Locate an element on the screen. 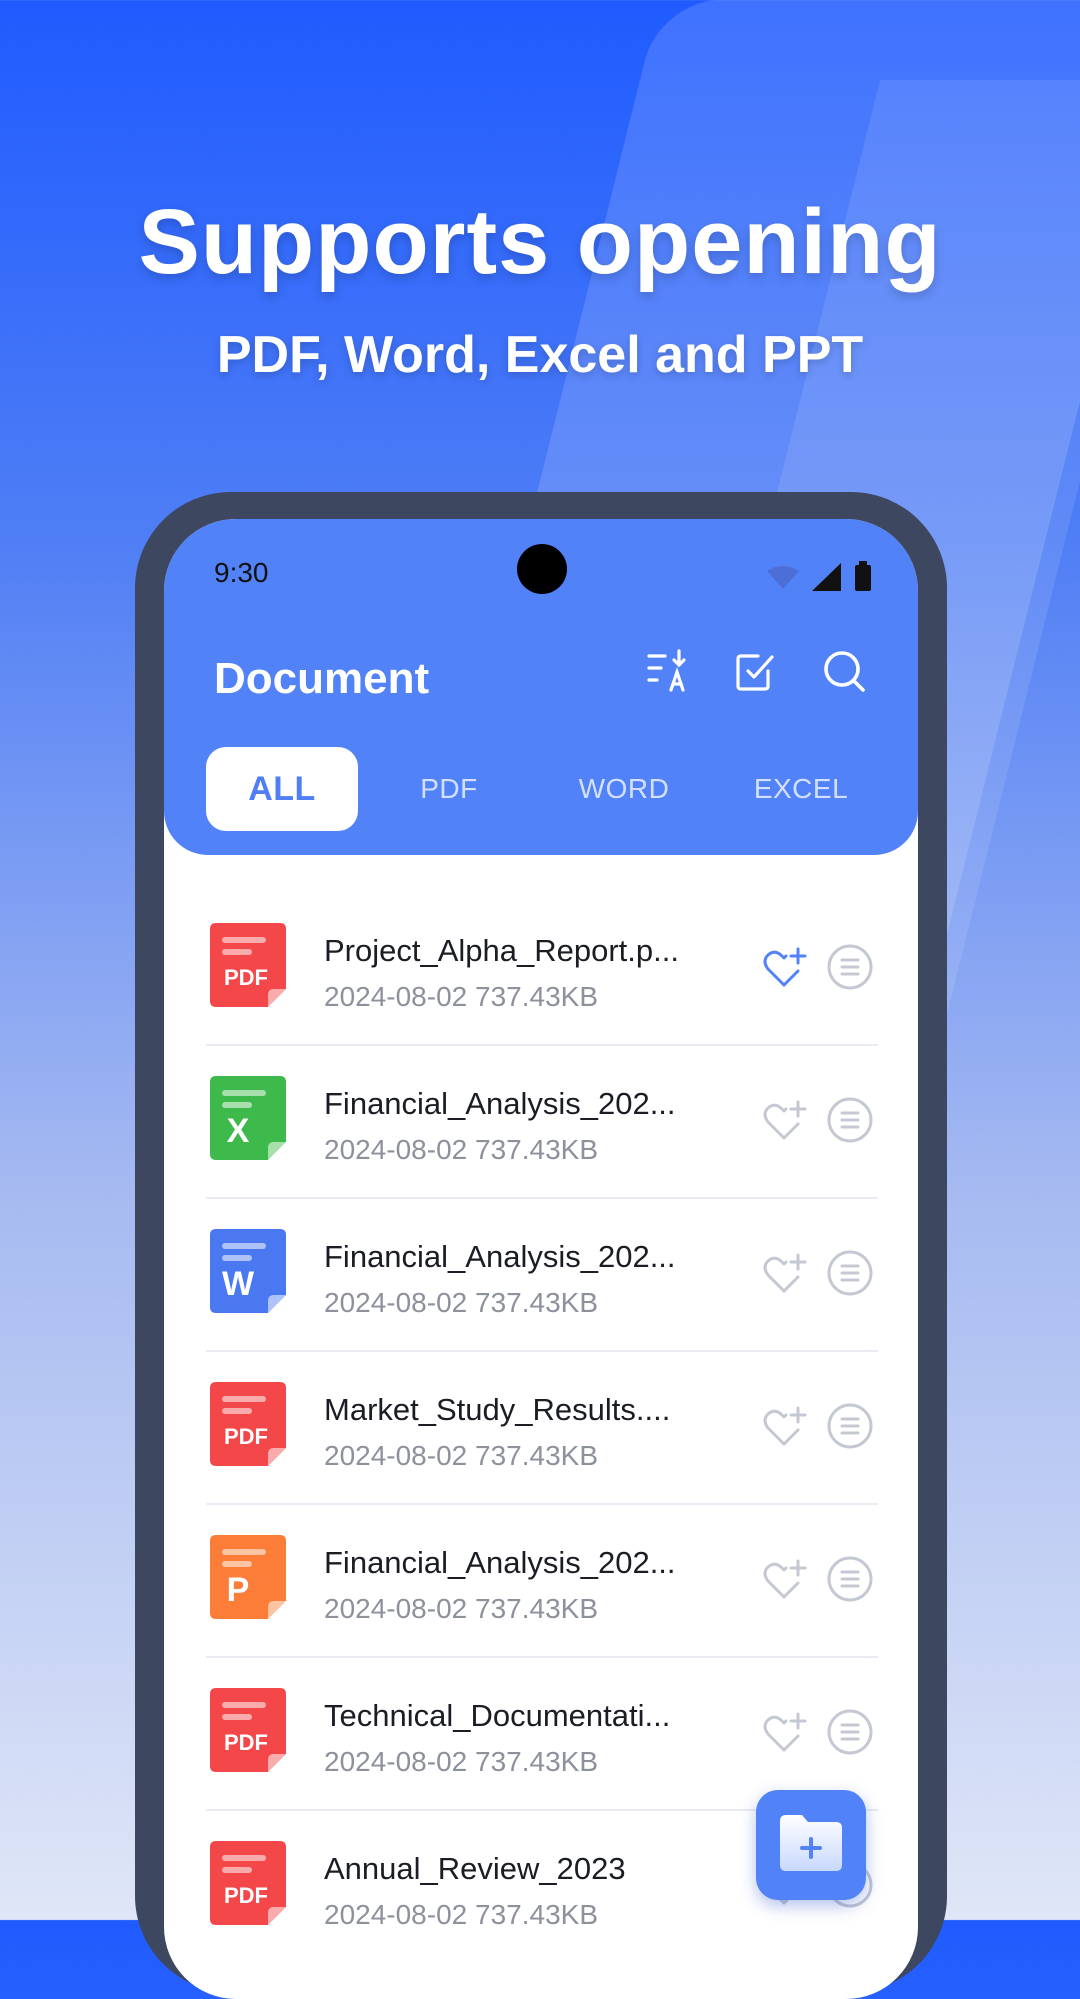 Image resolution: width=1080 pixels, height=1999 pixels. battery-icon is located at coordinates (863, 578).